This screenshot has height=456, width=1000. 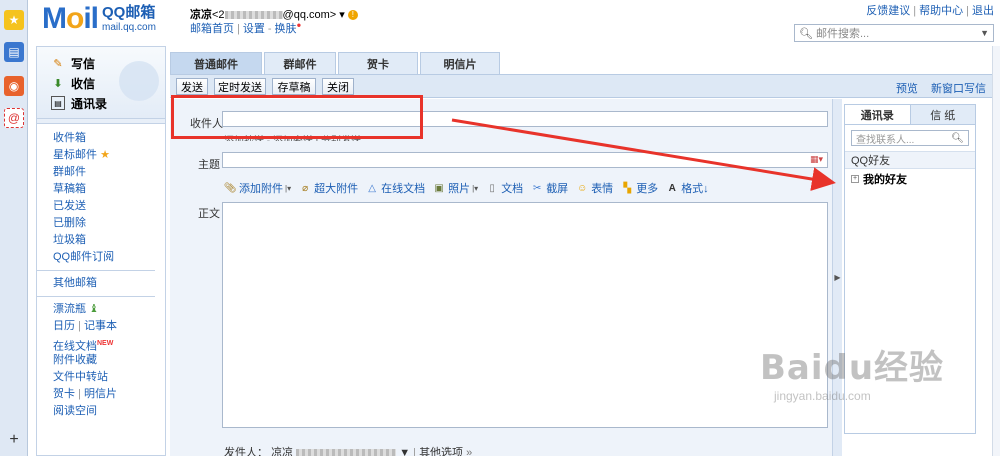 What do you see at coordinates (594, 188) in the screenshot?
I see `emoji-button: ☺ 表情` at bounding box center [594, 188].